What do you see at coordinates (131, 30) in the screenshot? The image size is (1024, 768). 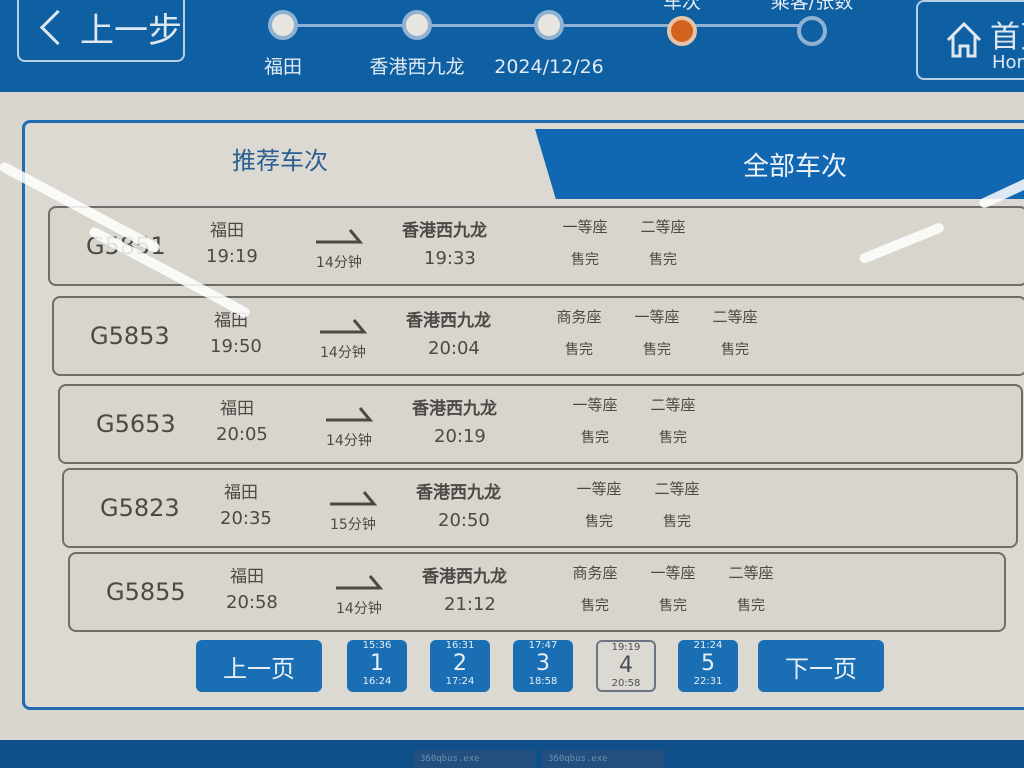 I see `back-label: 上一步` at bounding box center [131, 30].